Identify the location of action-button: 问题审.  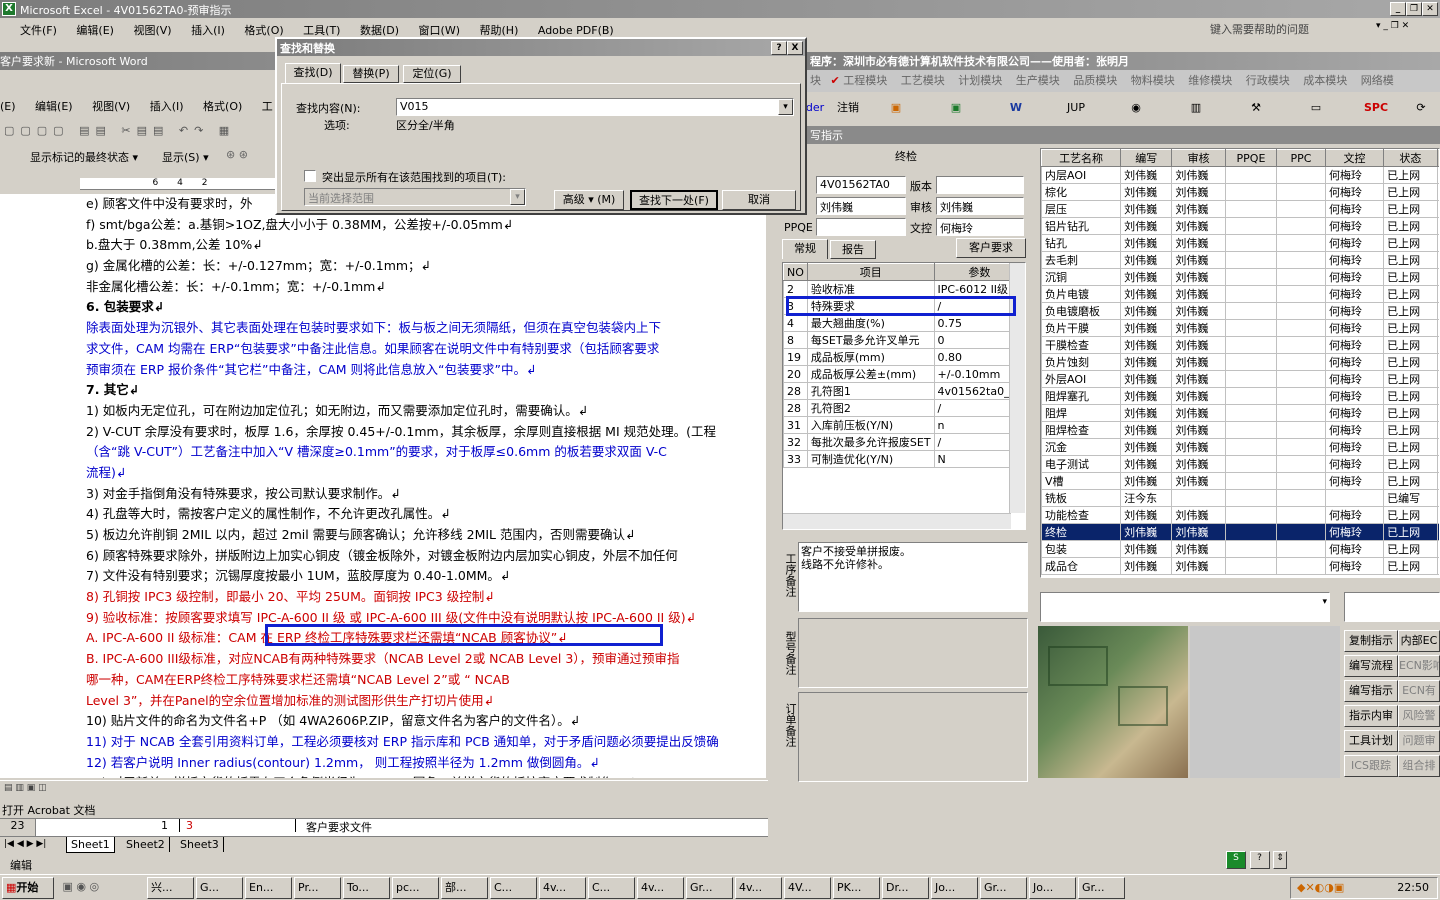
(1419, 741).